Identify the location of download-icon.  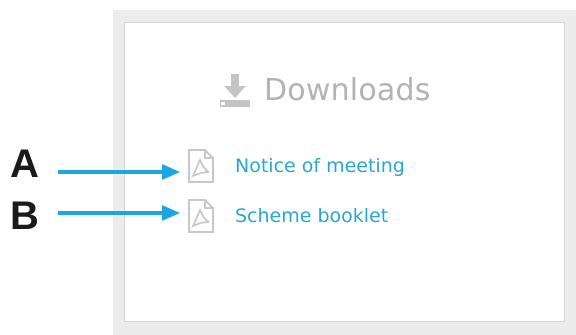
(235, 90).